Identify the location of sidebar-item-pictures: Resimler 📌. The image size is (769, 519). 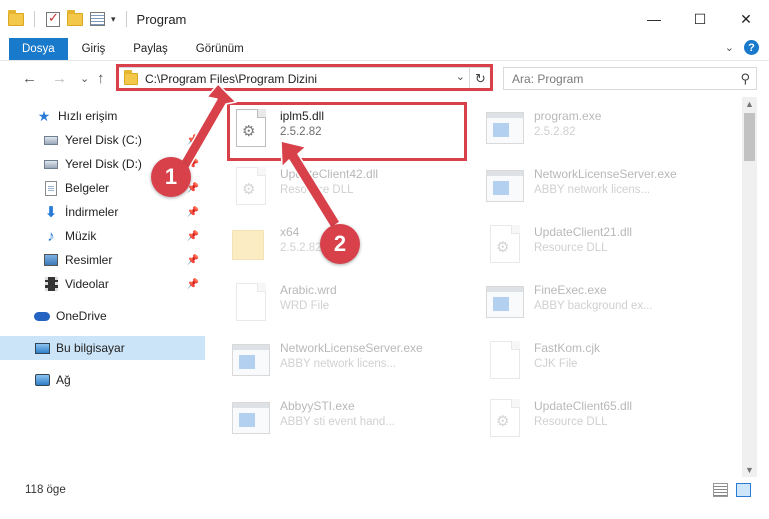
(102, 260).